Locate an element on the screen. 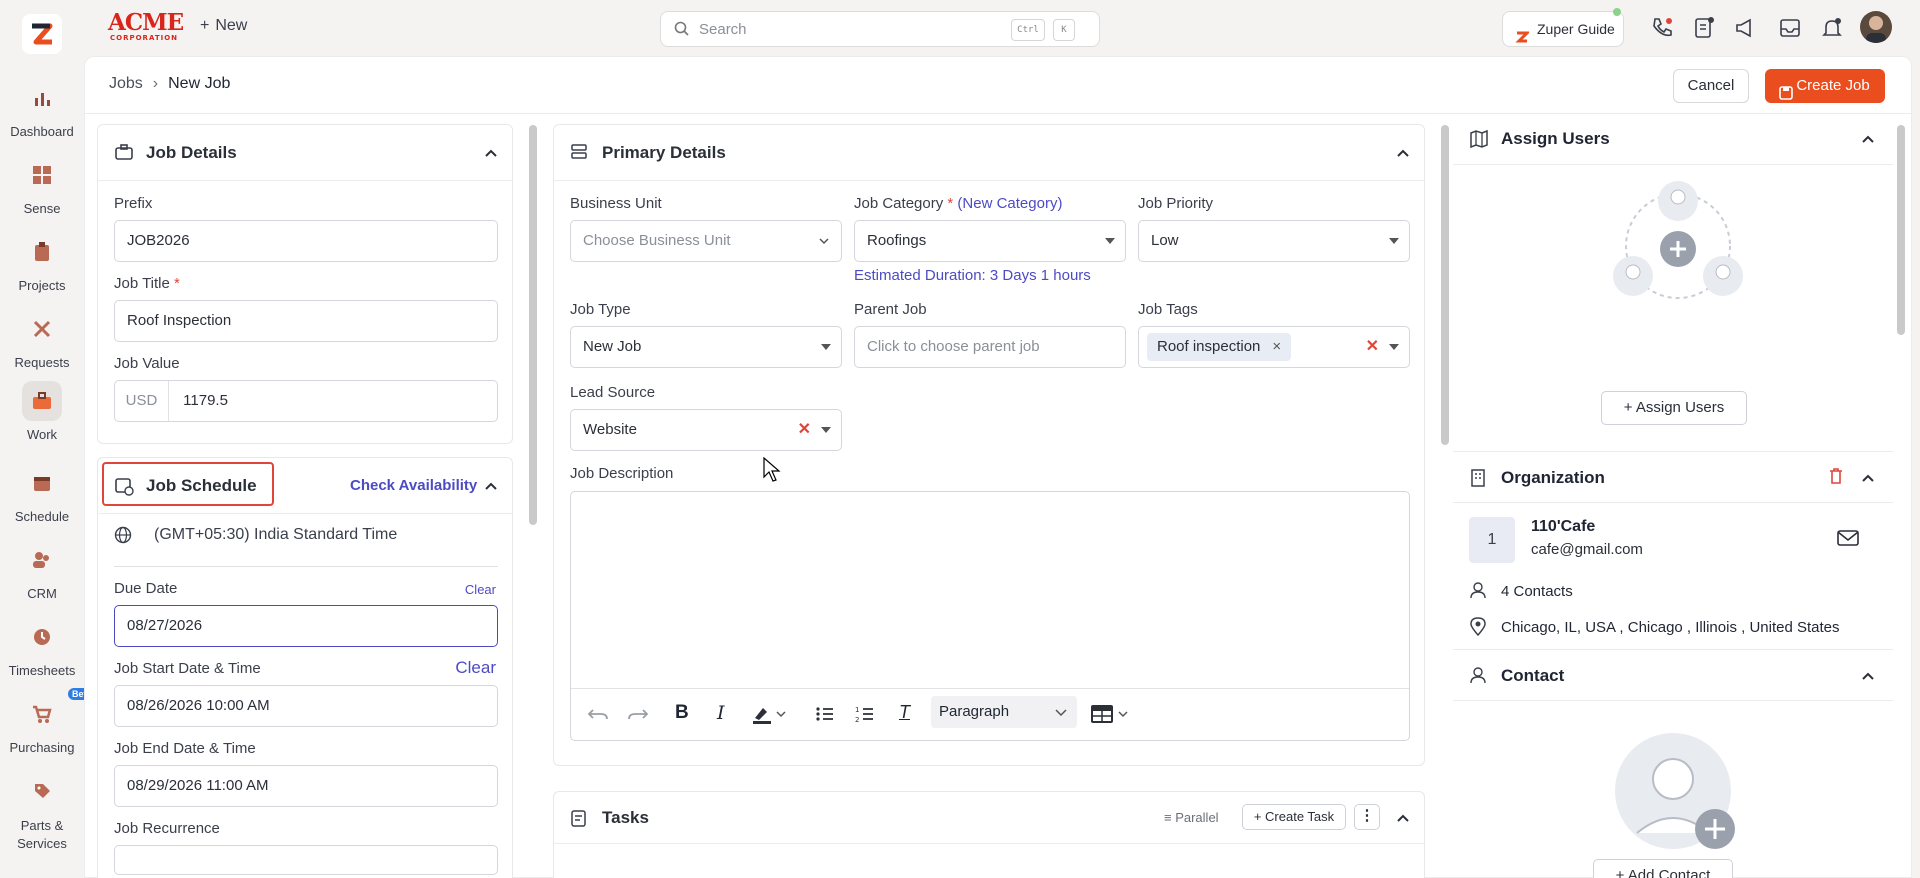  nav-purchasing: Beta Purchasing is located at coordinates (48, 721).